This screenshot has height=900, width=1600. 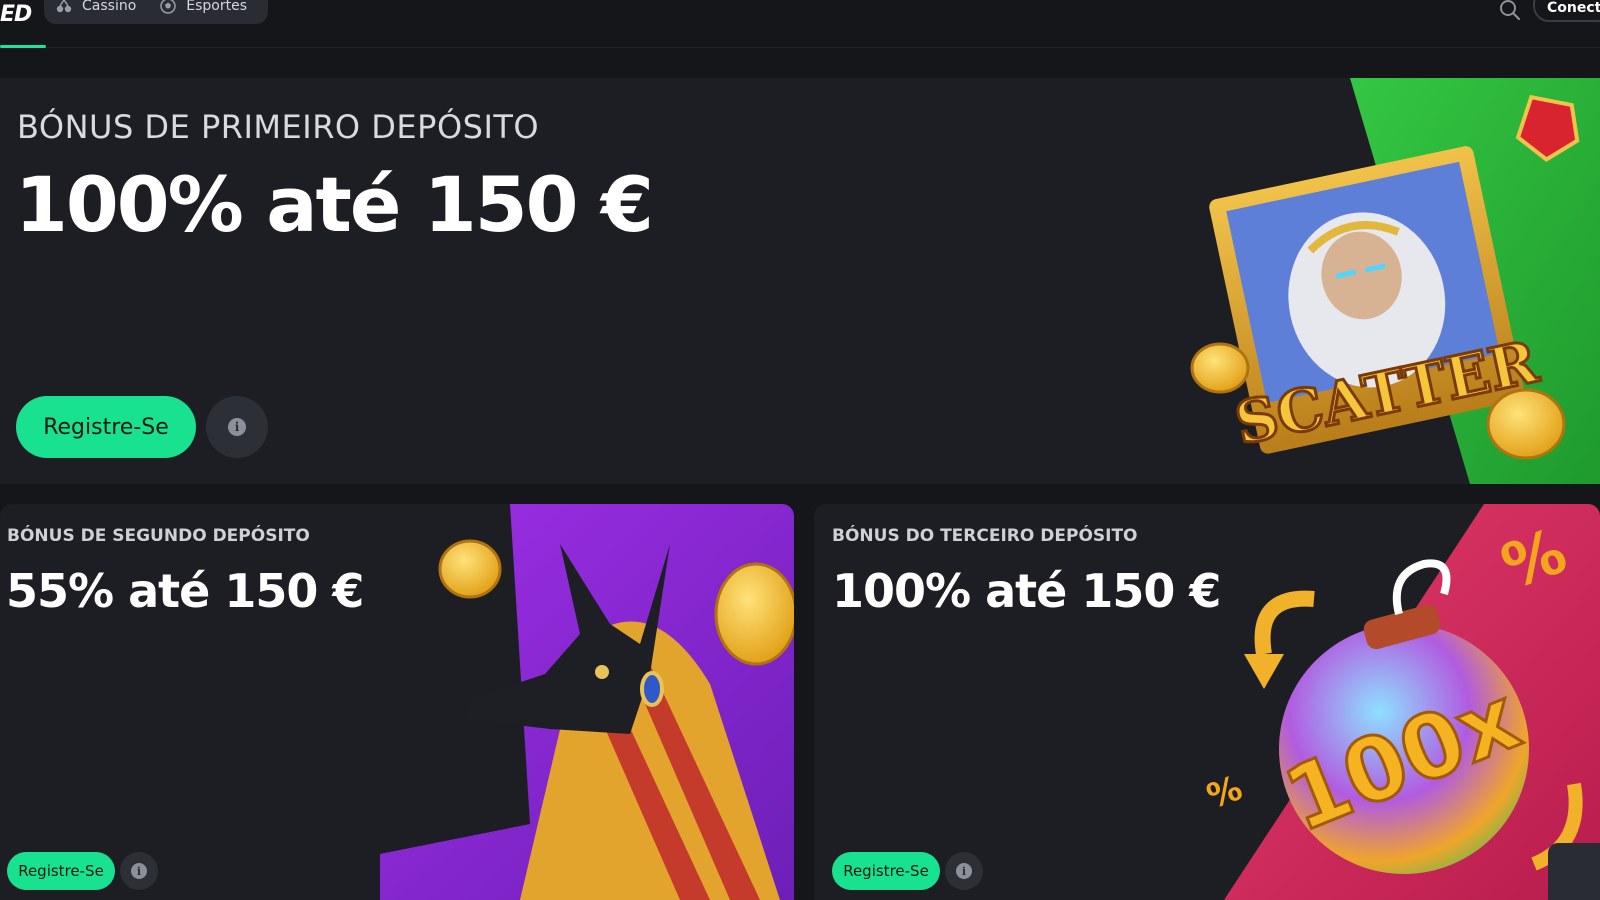 What do you see at coordinates (334, 204) in the screenshot?
I see `hero-title: 100% até 150 €` at bounding box center [334, 204].